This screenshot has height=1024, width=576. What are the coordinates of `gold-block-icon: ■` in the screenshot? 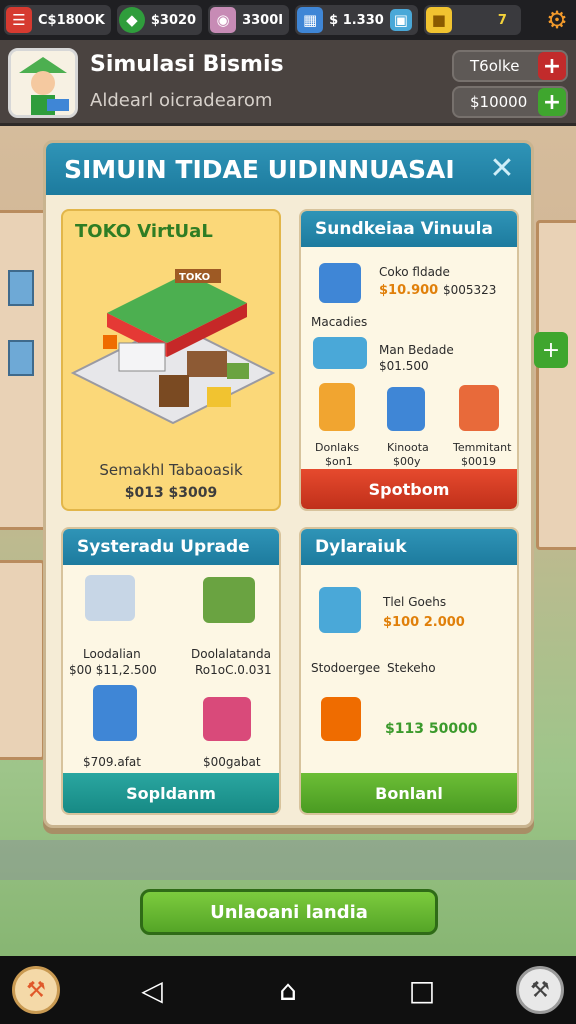 It's located at (438, 20).